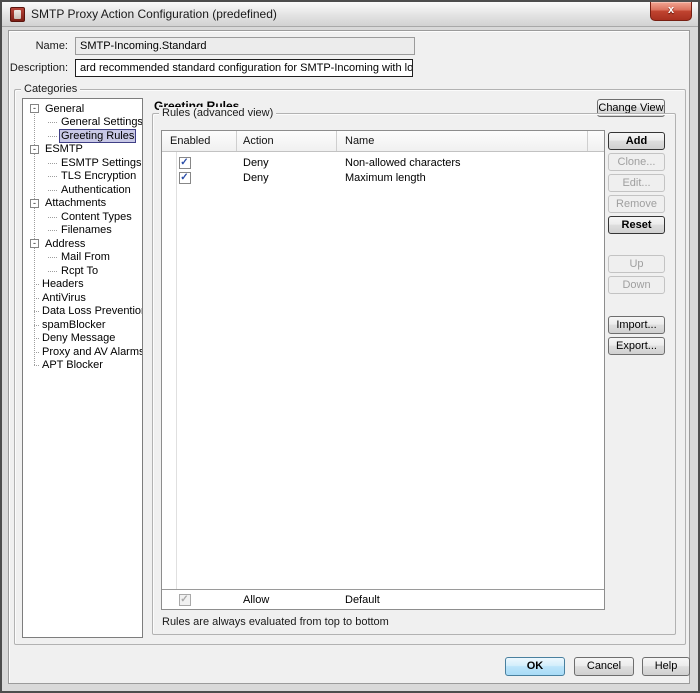  What do you see at coordinates (38, 68) in the screenshot?
I see `description-label: Description:` at bounding box center [38, 68].